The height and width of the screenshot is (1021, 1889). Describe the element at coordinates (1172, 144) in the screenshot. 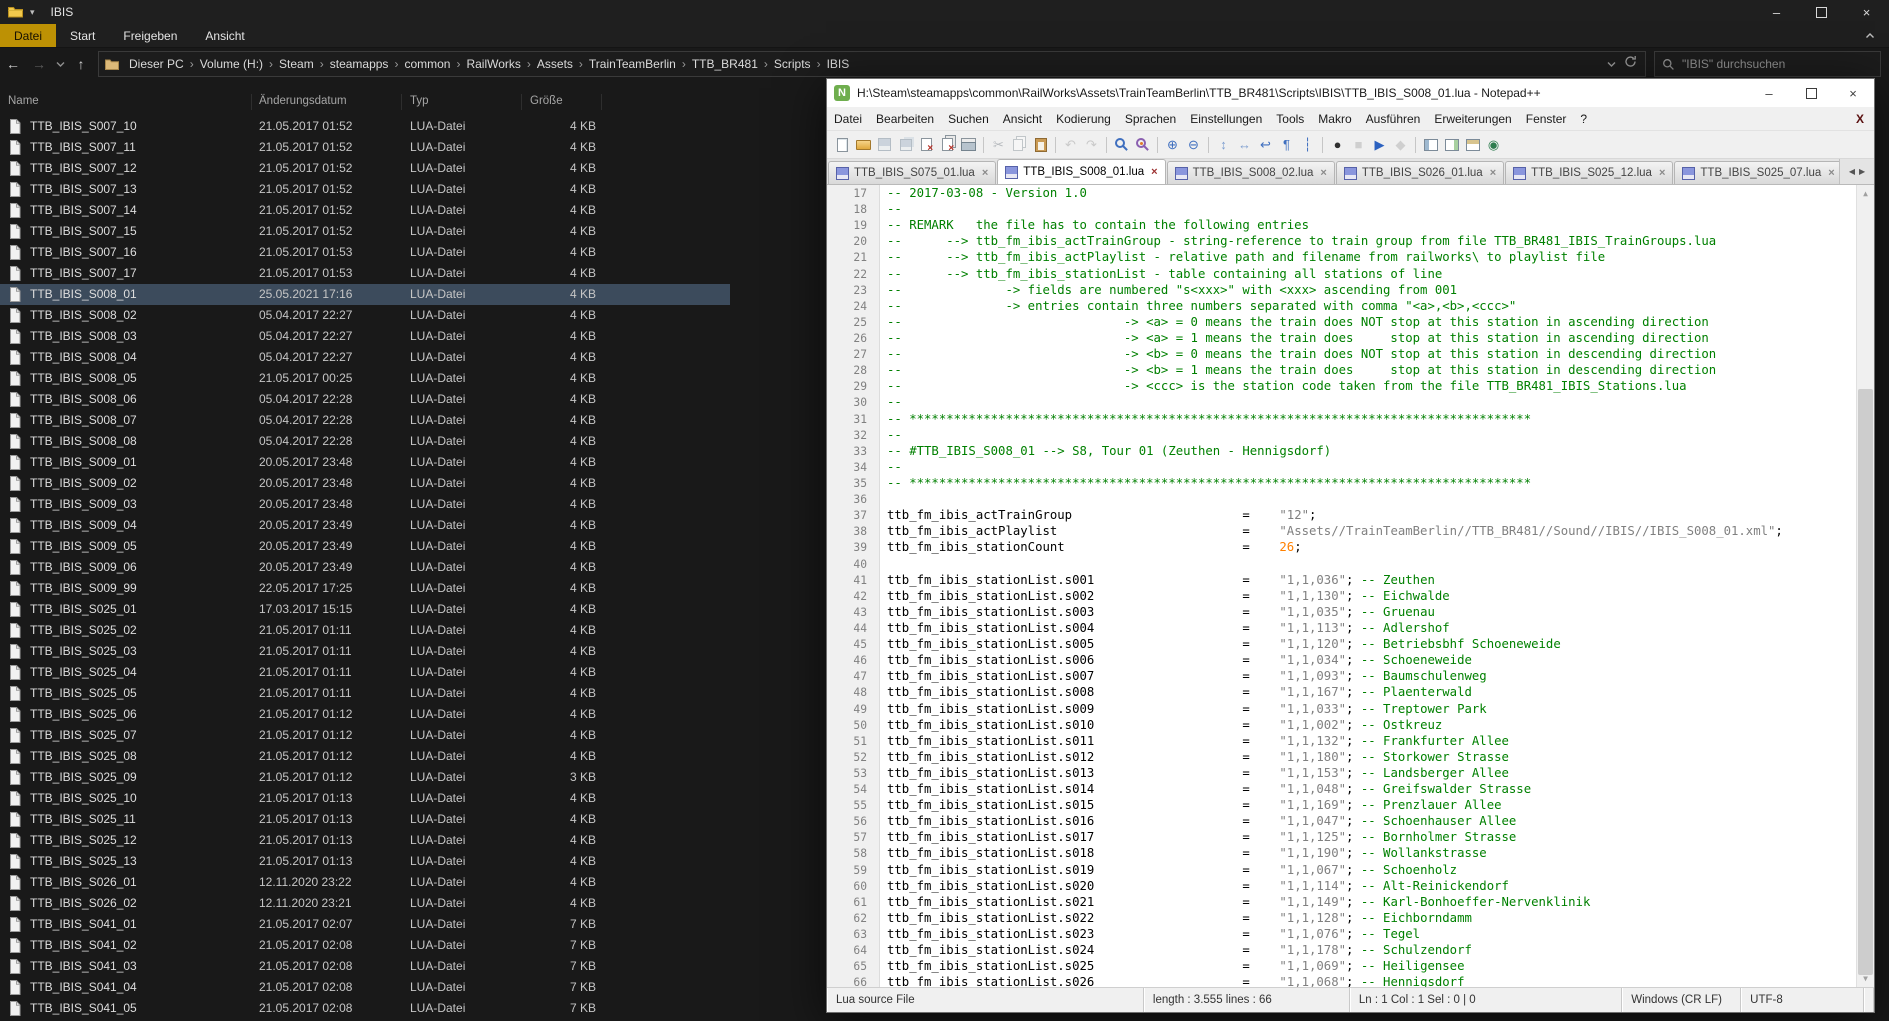

I see `zoom-in-icon: ⊕` at that location.